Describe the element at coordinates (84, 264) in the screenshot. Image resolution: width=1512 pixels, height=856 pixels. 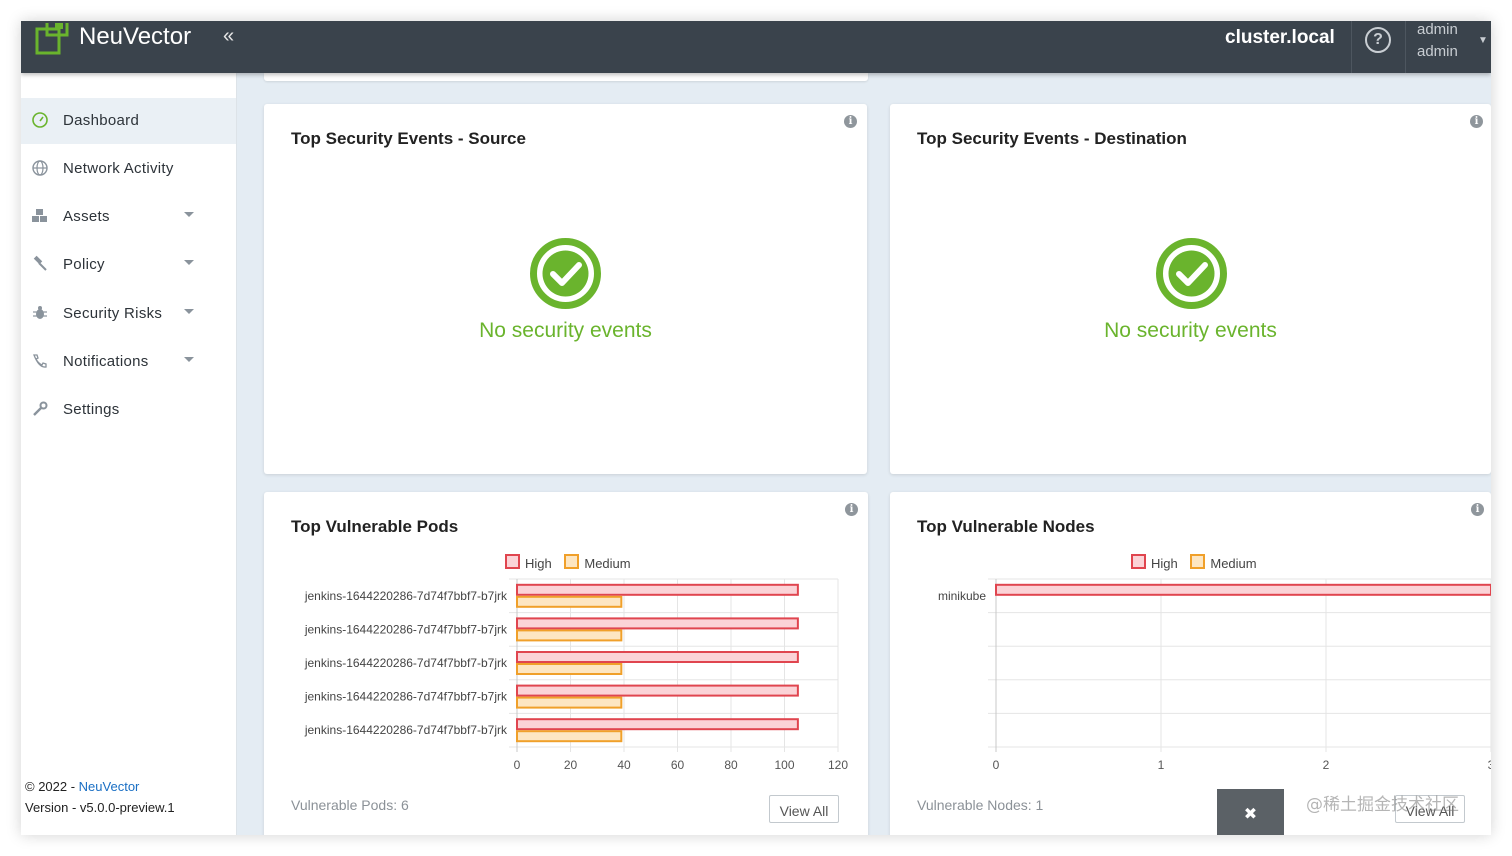
I see `sidebar-item-label: Policy` at that location.